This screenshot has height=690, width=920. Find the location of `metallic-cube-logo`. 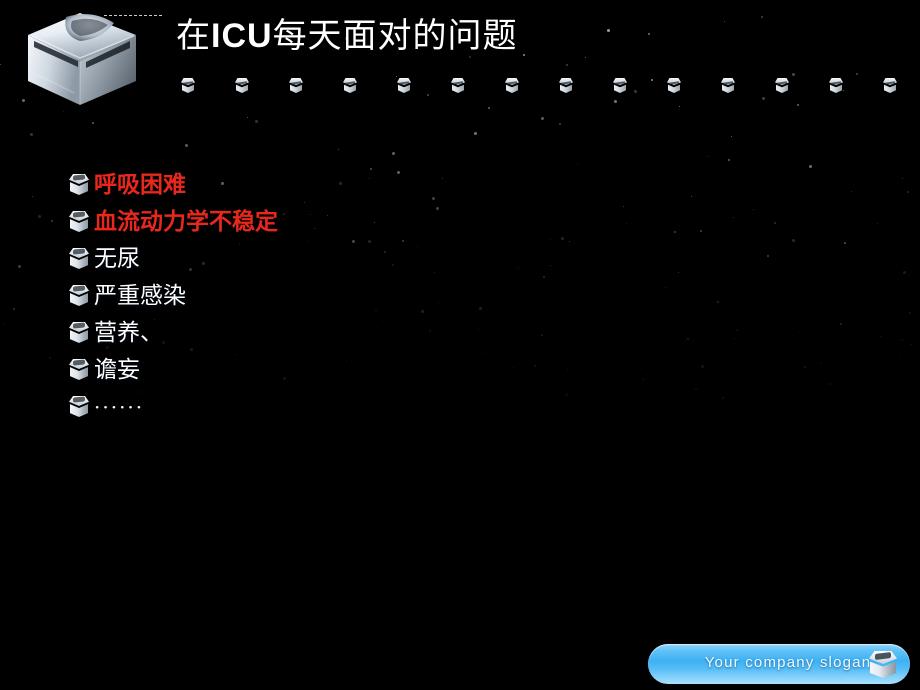

metallic-cube-logo is located at coordinates (84, 59).